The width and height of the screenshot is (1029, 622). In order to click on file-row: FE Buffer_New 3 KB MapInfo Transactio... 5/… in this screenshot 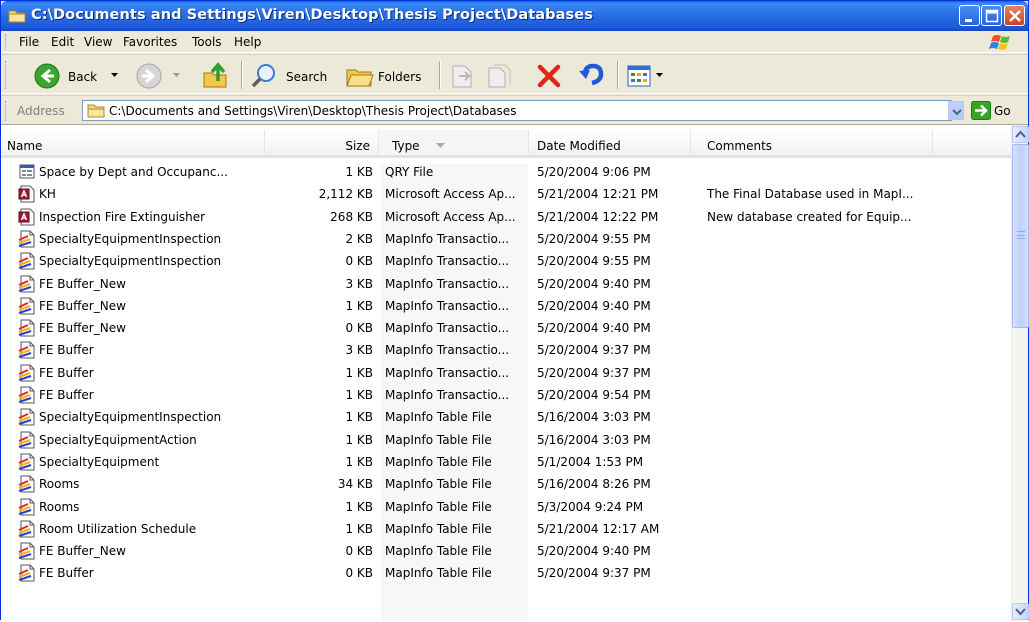, I will do `click(506, 284)`.